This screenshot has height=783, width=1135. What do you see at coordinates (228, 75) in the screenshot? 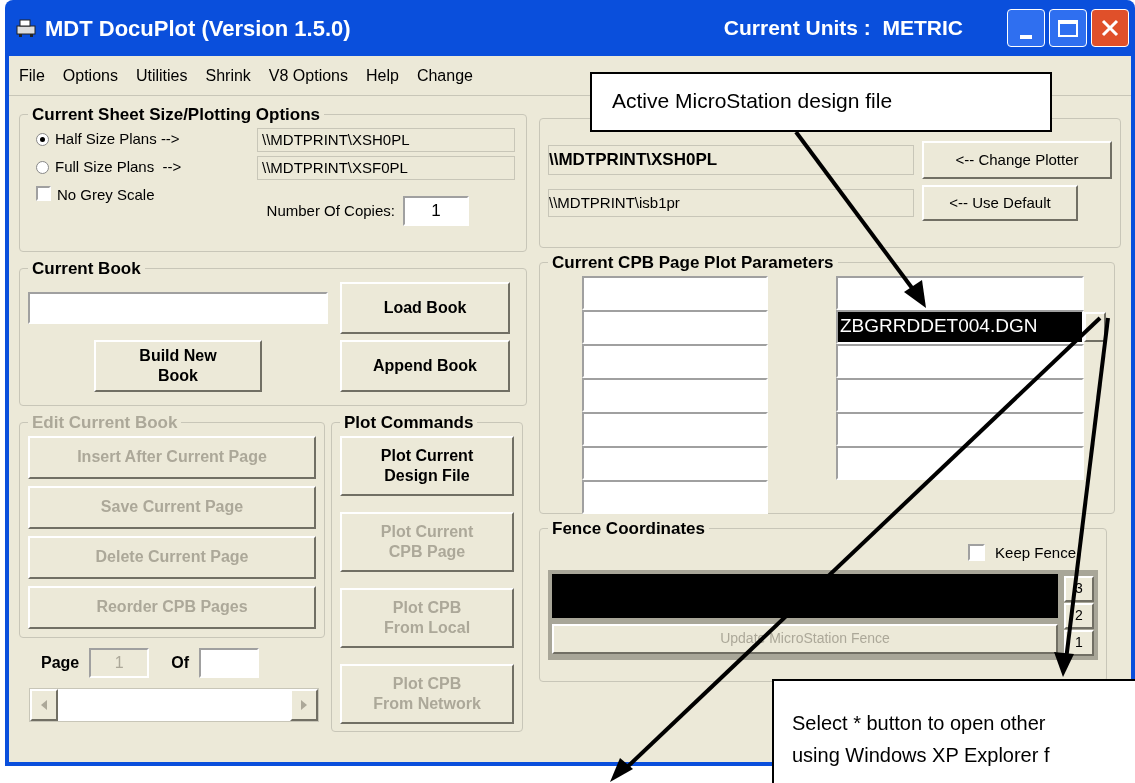
I see `menu-item: Shrink` at bounding box center [228, 75].